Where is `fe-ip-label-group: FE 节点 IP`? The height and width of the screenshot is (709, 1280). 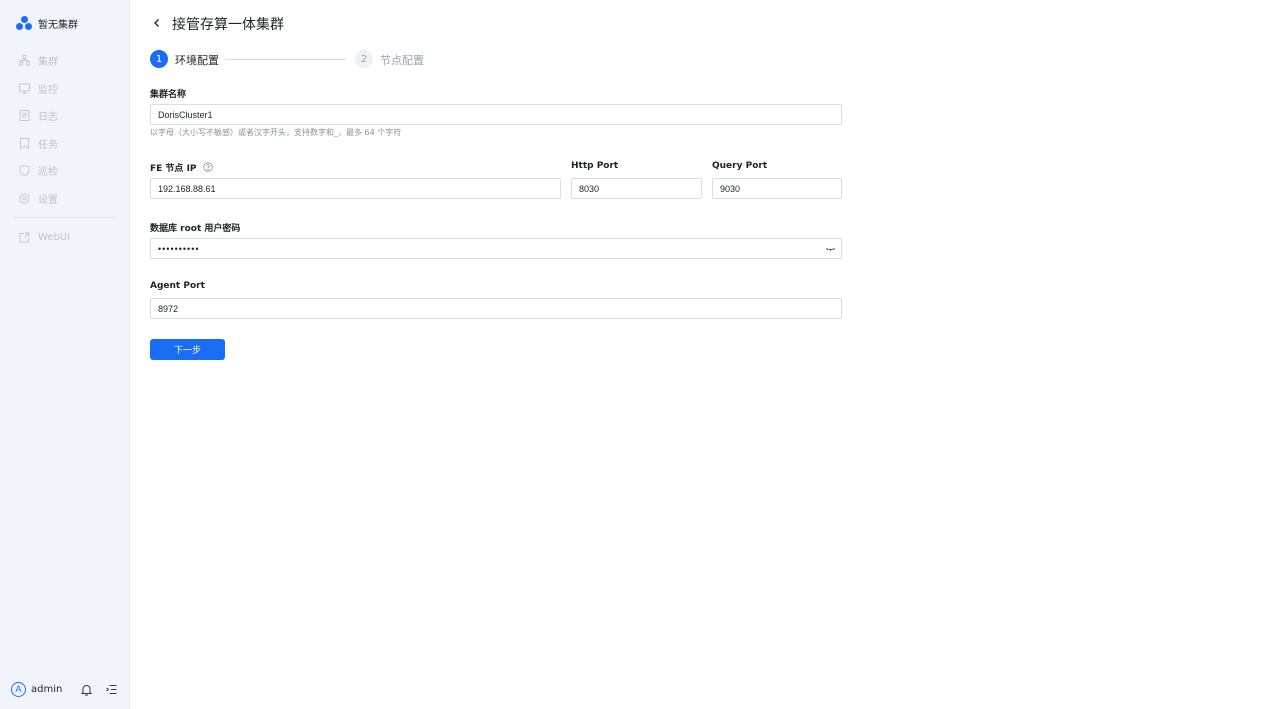 fe-ip-label-group: FE 节点 IP is located at coordinates (181, 167).